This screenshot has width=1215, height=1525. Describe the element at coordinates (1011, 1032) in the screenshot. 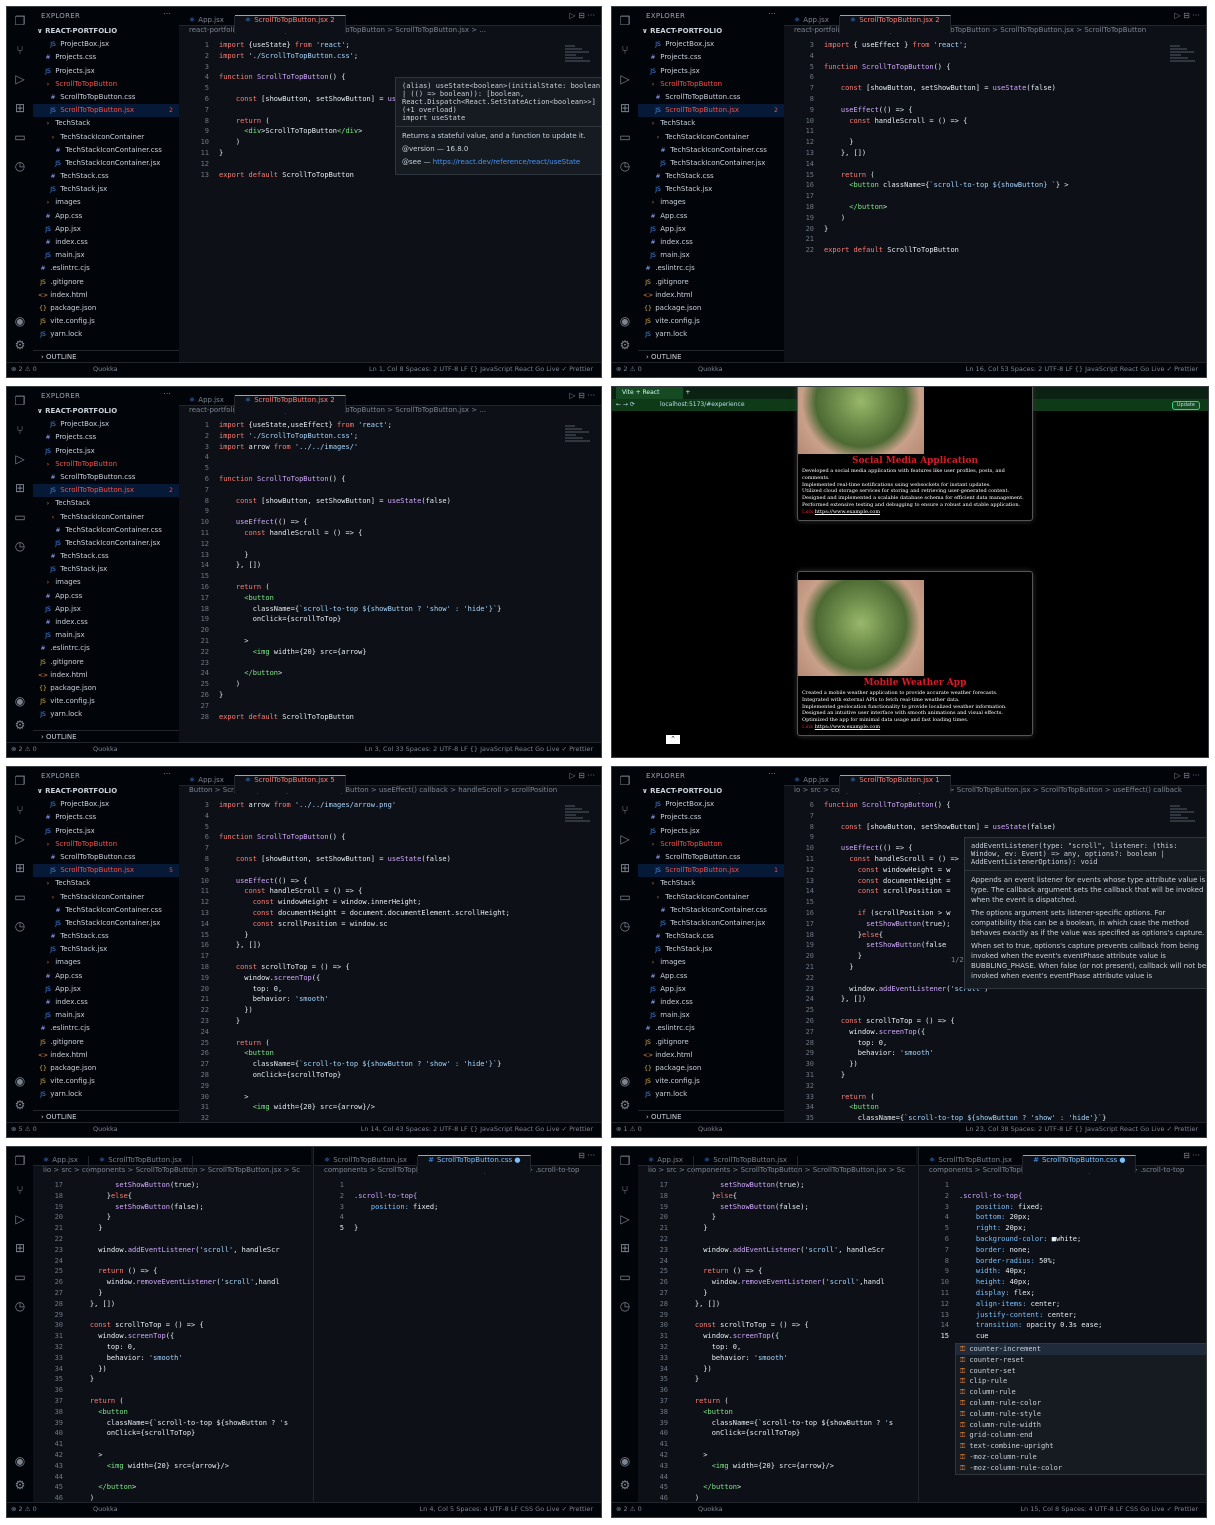

I see `code-line: window.screenTop({` at that location.